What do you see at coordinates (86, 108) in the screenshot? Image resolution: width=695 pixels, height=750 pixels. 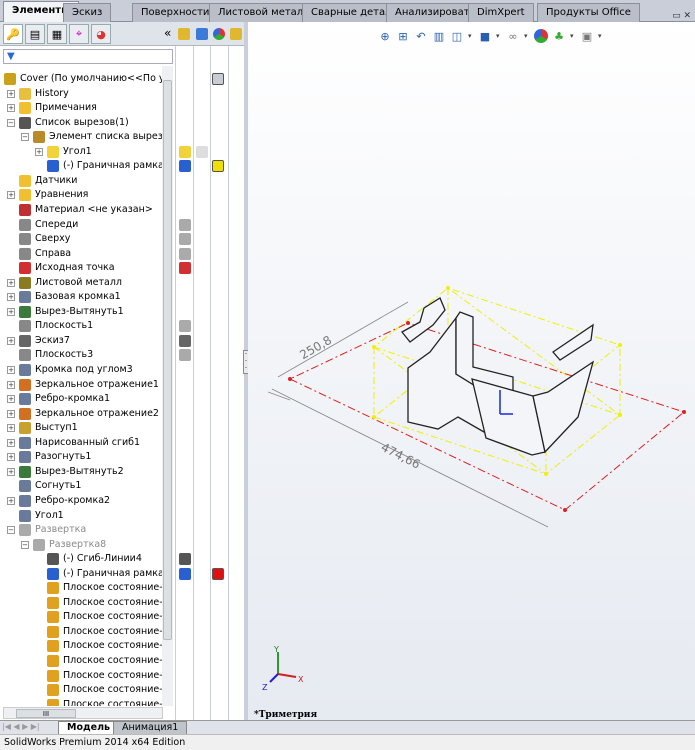 I see `tree-item: + Примечания` at bounding box center [86, 108].